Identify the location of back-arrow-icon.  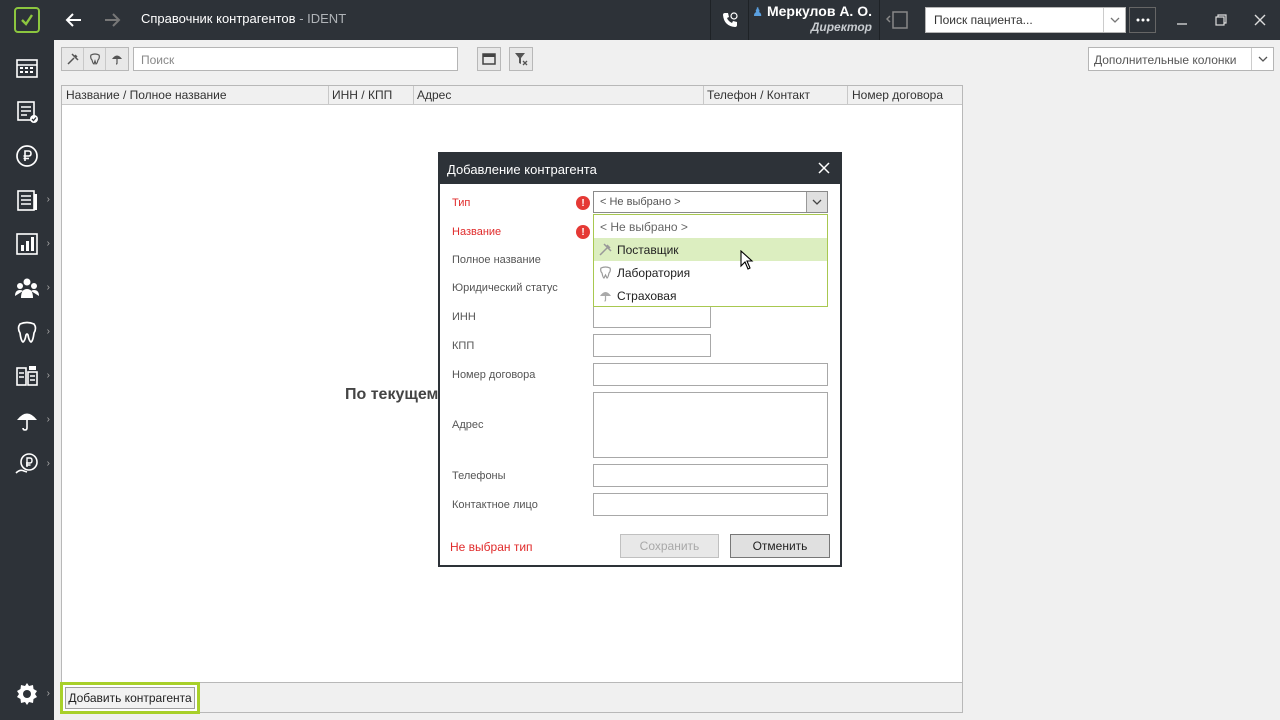
(74, 20).